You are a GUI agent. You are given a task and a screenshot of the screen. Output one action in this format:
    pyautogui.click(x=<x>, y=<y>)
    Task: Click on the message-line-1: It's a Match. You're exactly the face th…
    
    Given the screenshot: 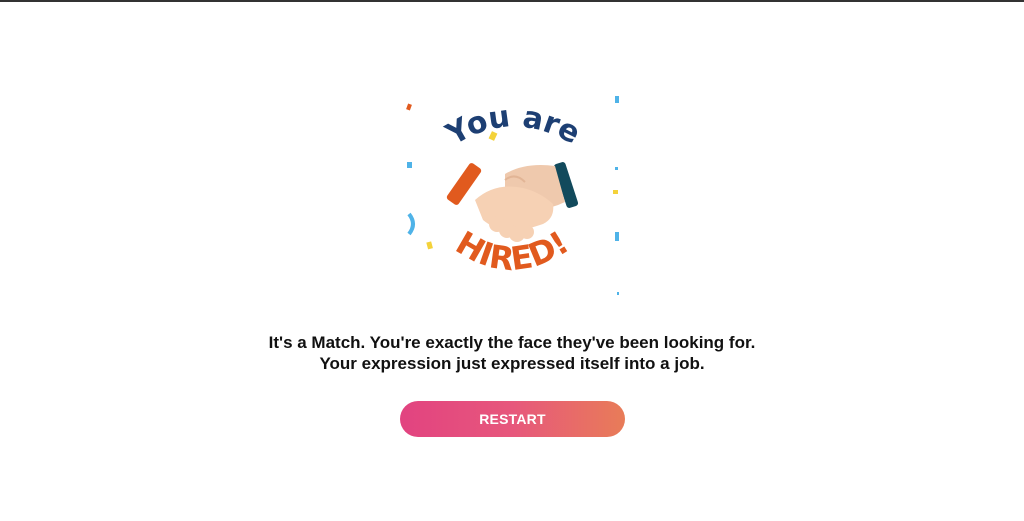 What is the action you would take?
    pyautogui.click(x=512, y=342)
    